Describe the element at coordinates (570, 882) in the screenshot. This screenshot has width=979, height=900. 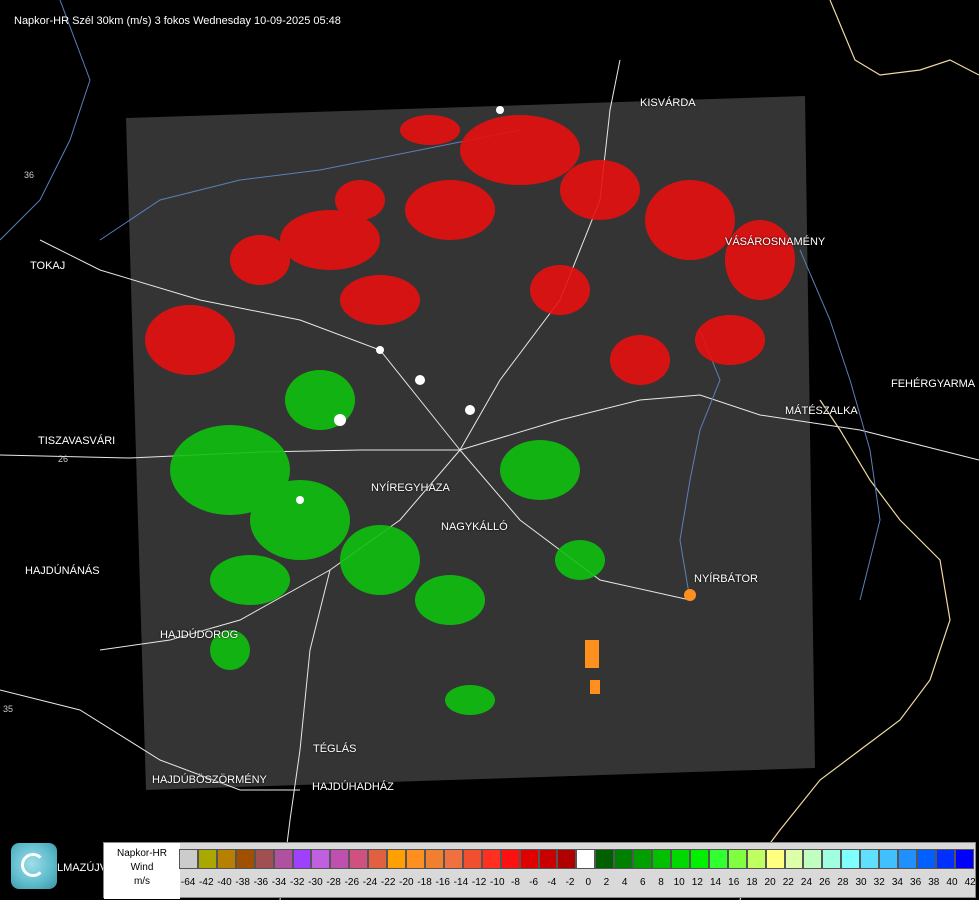
I see `legend-tick-label: -2` at that location.